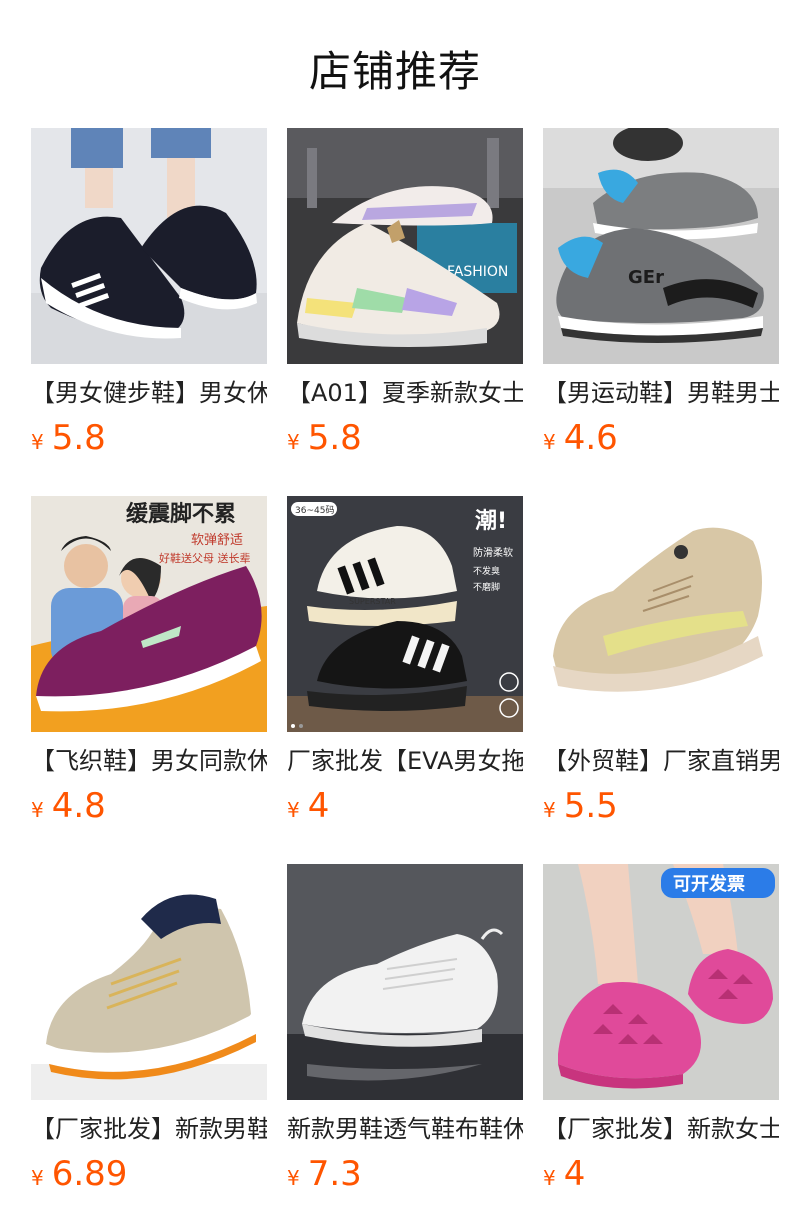  Describe the element at coordinates (661, 393) in the screenshot. I see `product-name: 【男运动鞋】男鞋男士运动鞋` at that location.